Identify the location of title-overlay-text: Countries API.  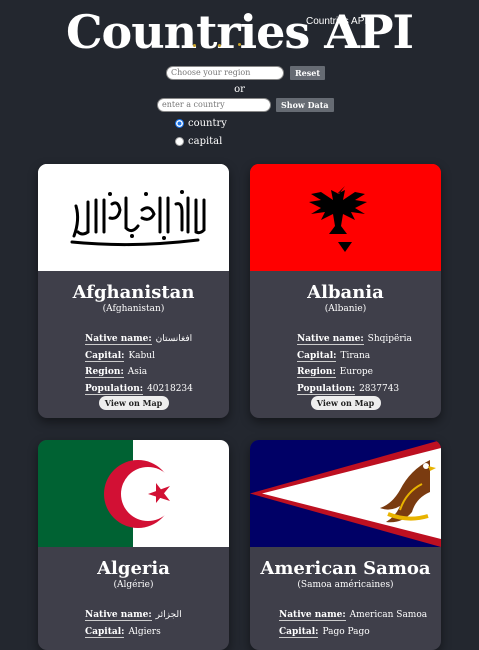
(337, 21).